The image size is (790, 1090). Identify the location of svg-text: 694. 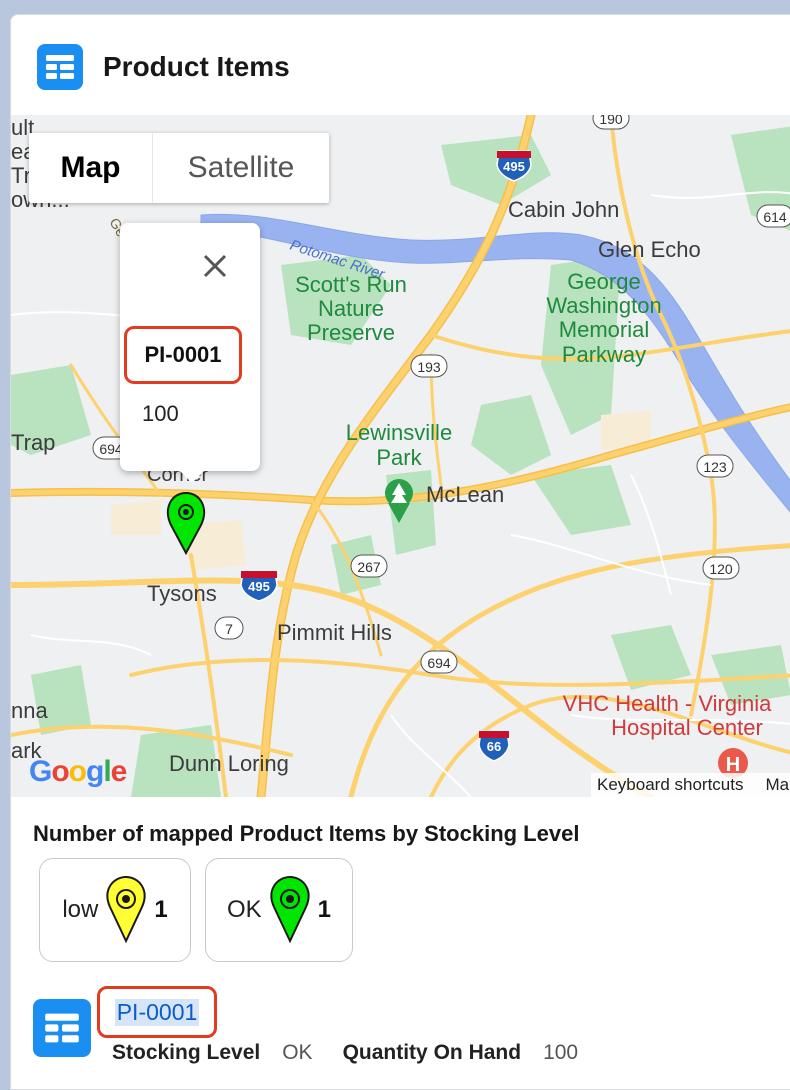
(439, 663).